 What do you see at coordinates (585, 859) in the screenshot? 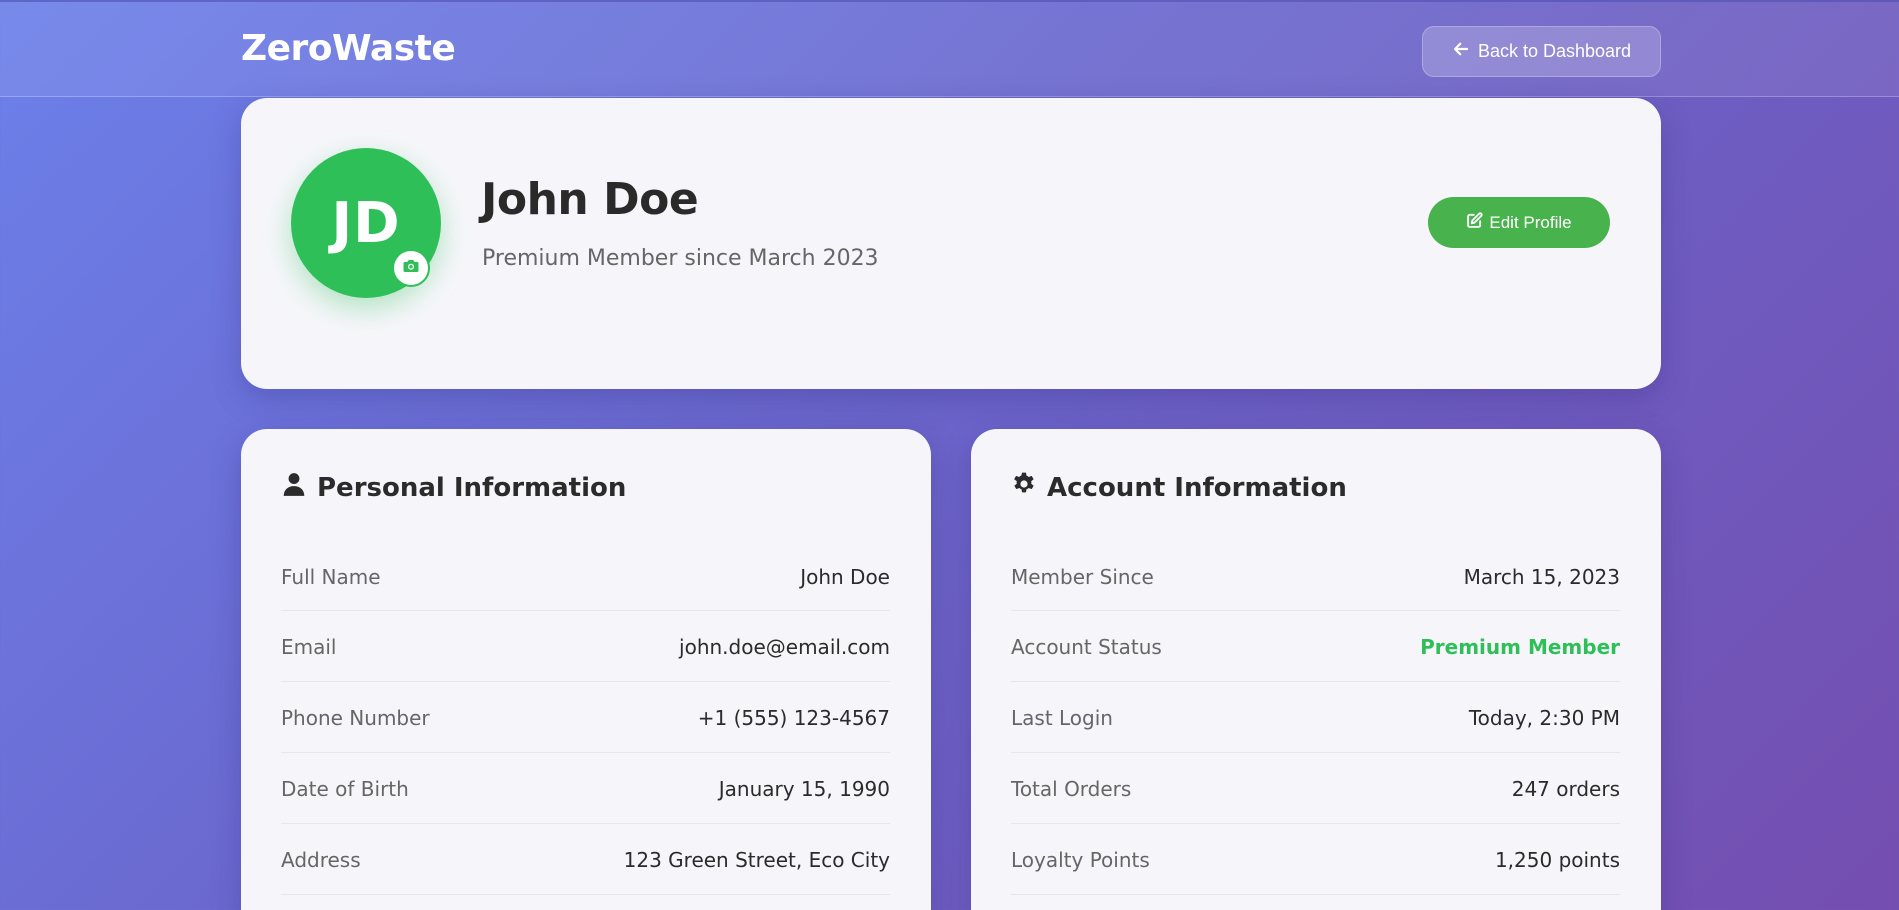
I see `info-row-address: Address 123 Green Street, Eco City` at bounding box center [585, 859].